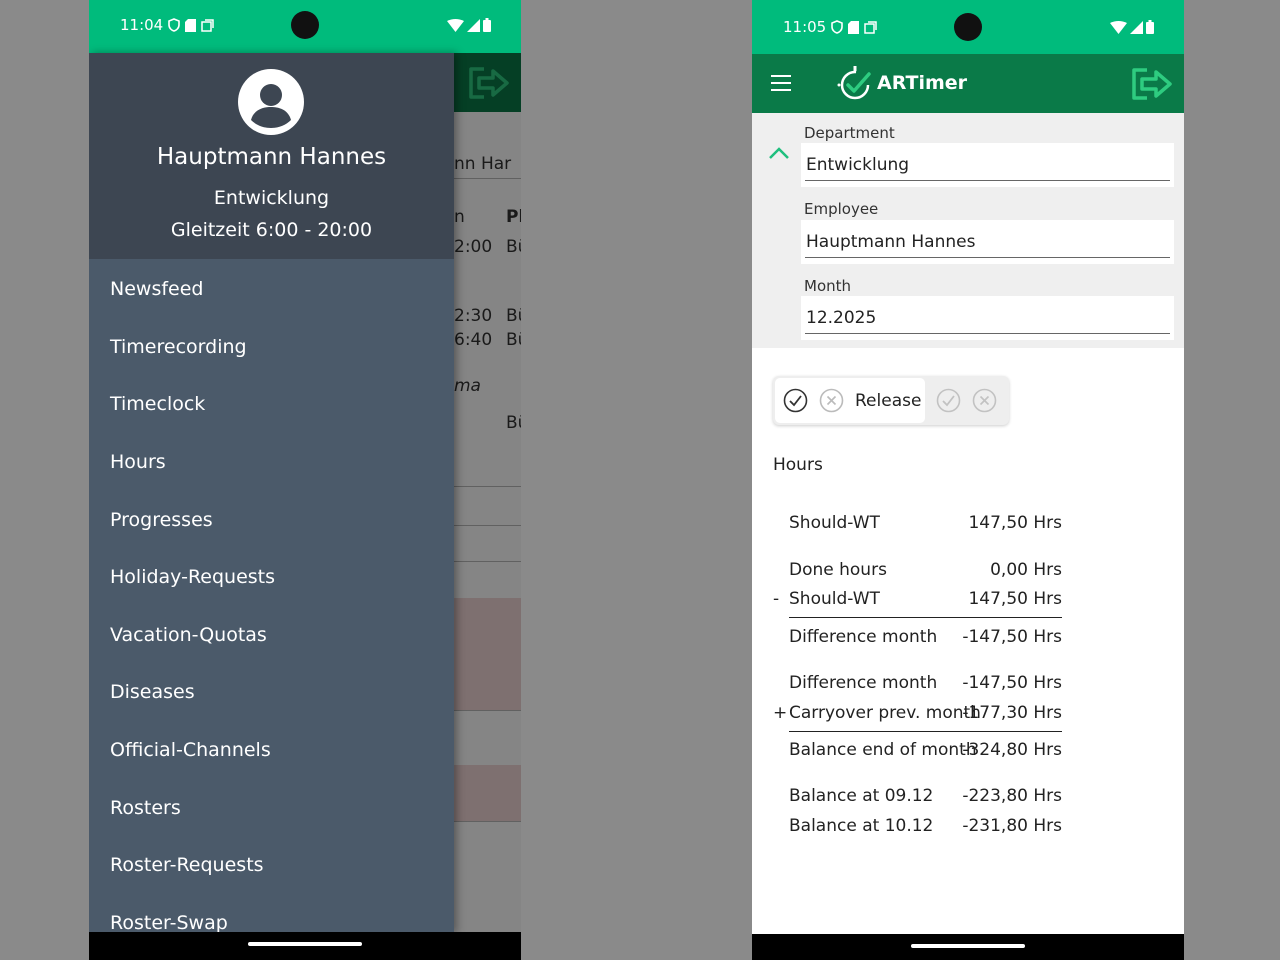 This screenshot has height=960, width=1280. Describe the element at coordinates (271, 230) in the screenshot. I see `user-work-model: Gleitzeit 6:00 - 20:00` at that location.